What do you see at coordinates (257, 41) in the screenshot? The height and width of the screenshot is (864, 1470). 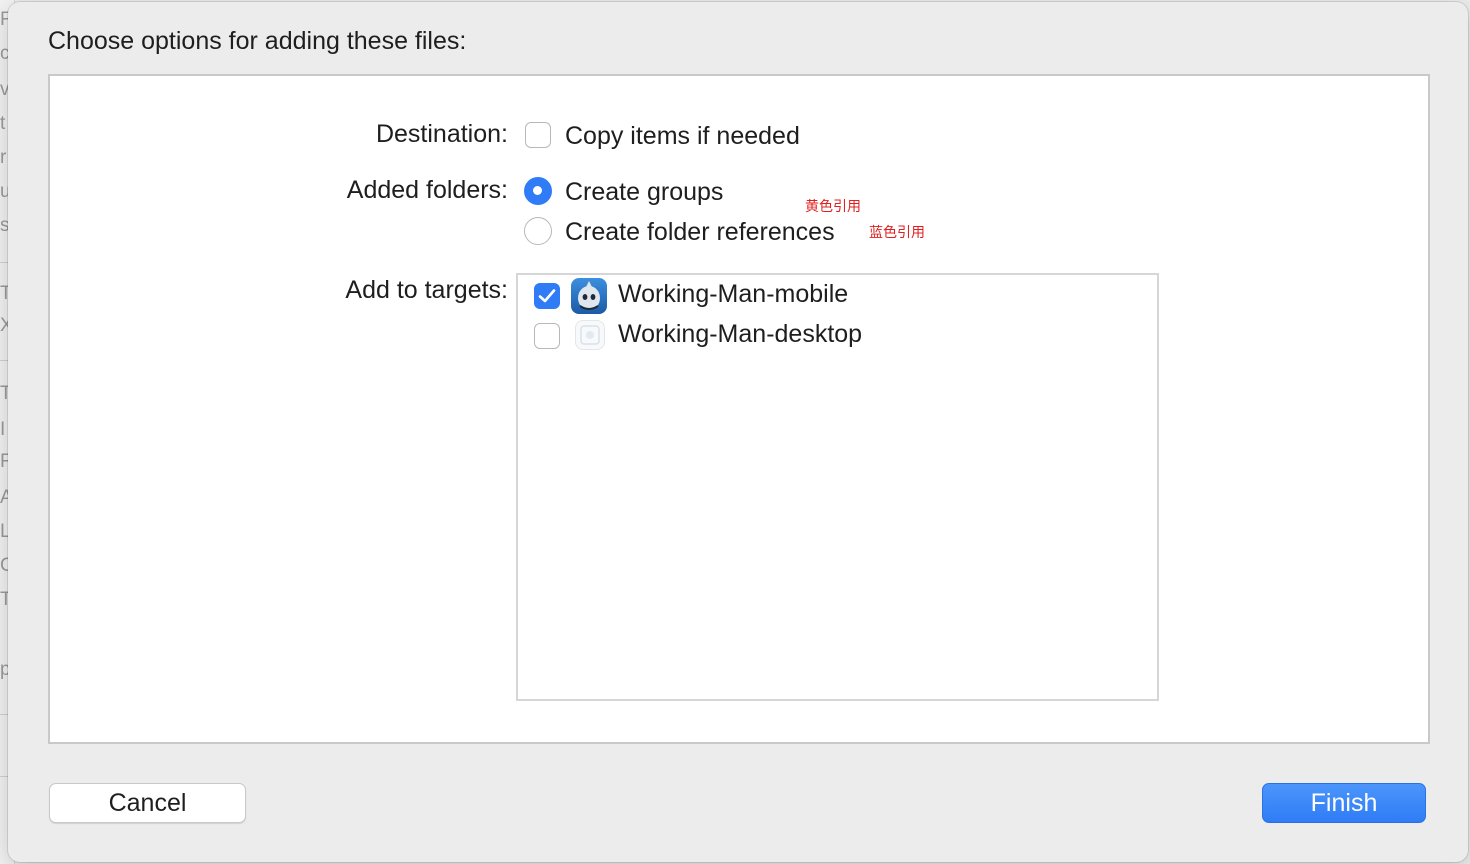 I see `sheet-title: Choose options for adding these files:` at bounding box center [257, 41].